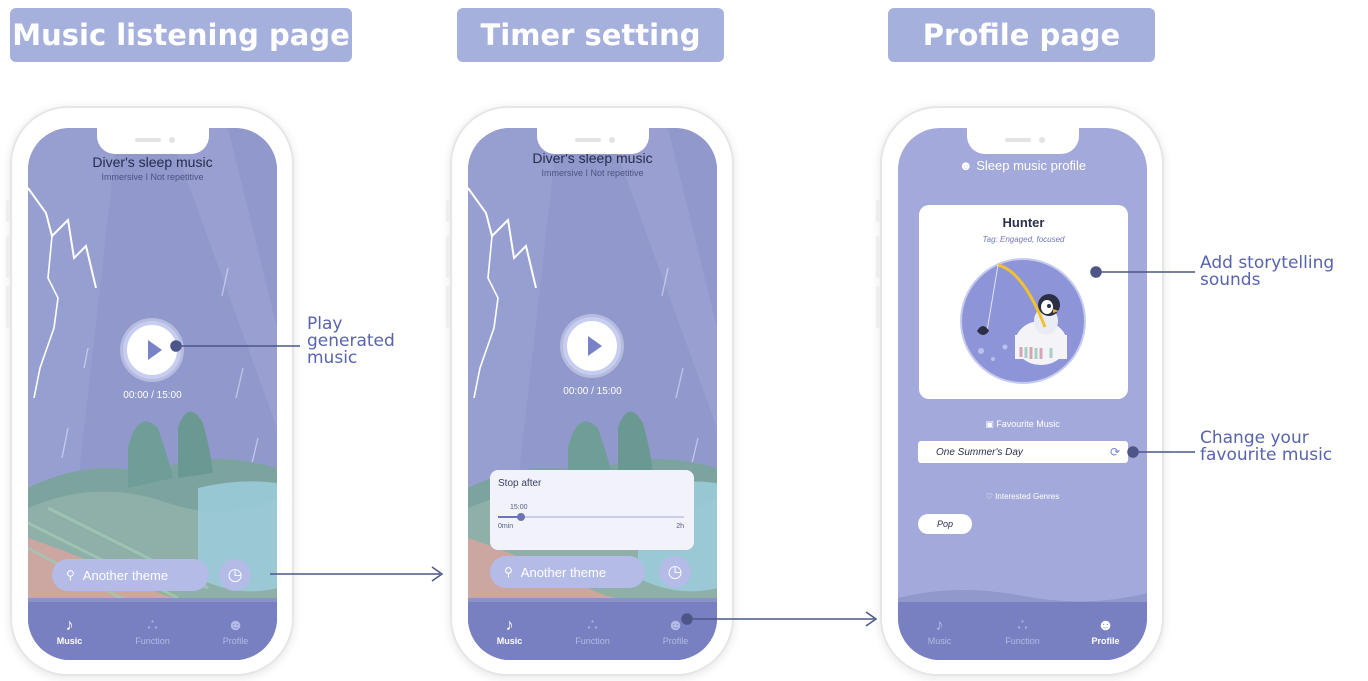  Describe the element at coordinates (1021, 35) in the screenshot. I see `header-profile-page: Profile page` at that location.